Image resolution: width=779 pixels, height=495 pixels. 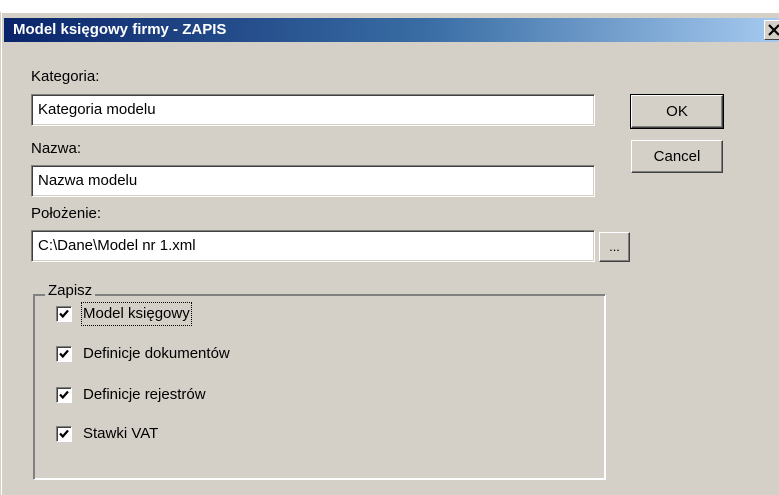 I want to click on nazwa-input: Nazwa modelu, so click(x=313, y=181).